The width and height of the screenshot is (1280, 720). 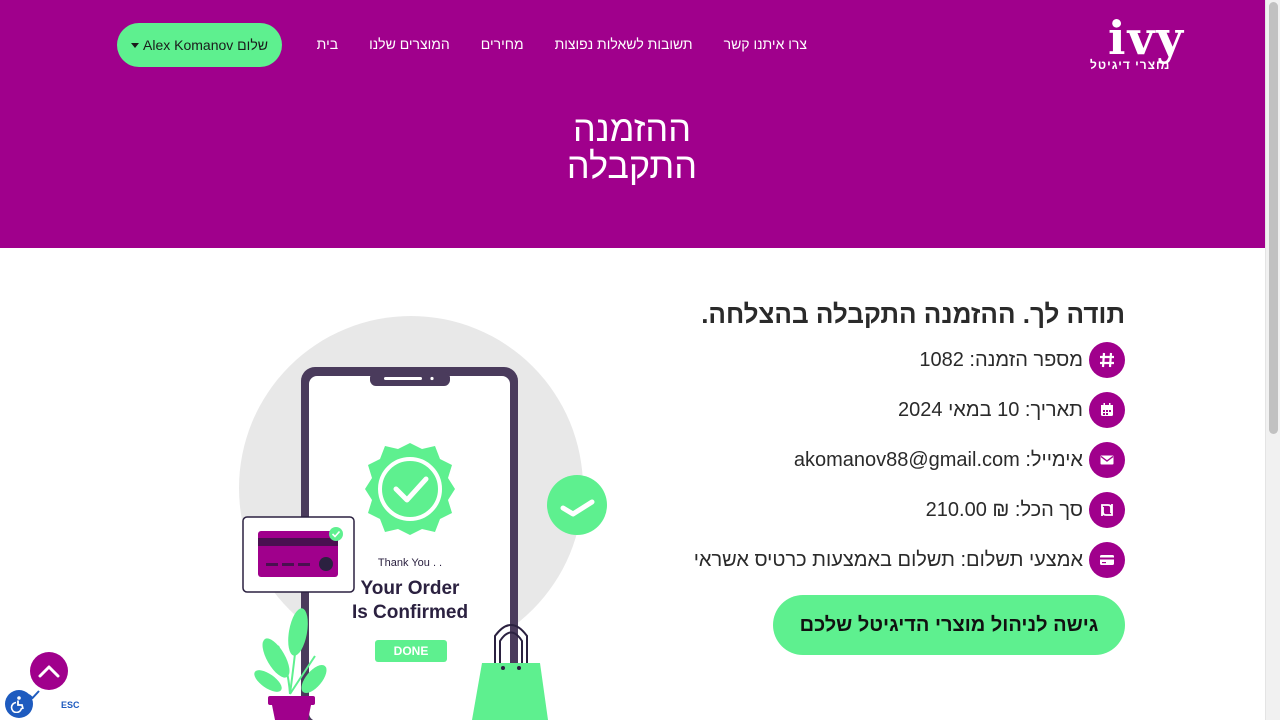 I want to click on order-confirmed-line1: Your Order, so click(x=410, y=588).